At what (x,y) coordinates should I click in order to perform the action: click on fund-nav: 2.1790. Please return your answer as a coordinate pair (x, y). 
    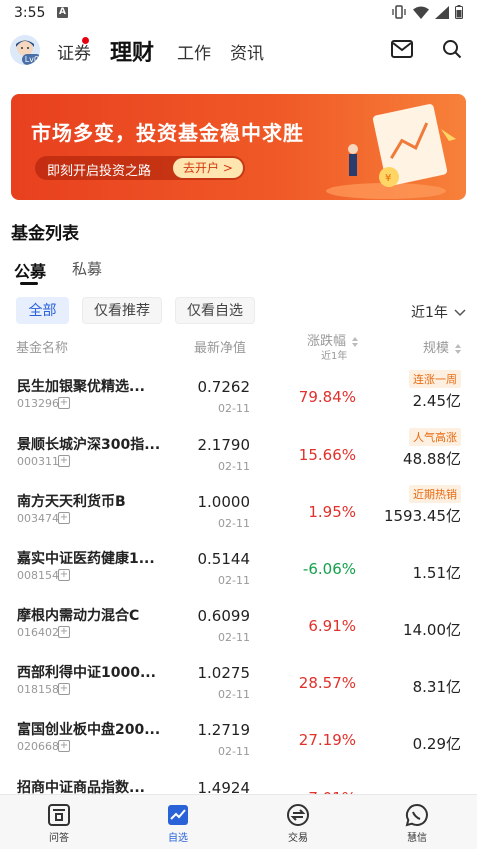
    Looking at the image, I should click on (224, 445).